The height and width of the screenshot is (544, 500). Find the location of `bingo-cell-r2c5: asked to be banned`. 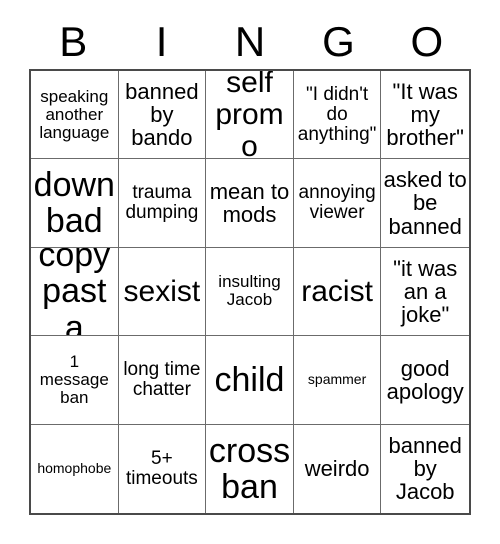

bingo-cell-r2c5: asked to be banned is located at coordinates (425, 203).